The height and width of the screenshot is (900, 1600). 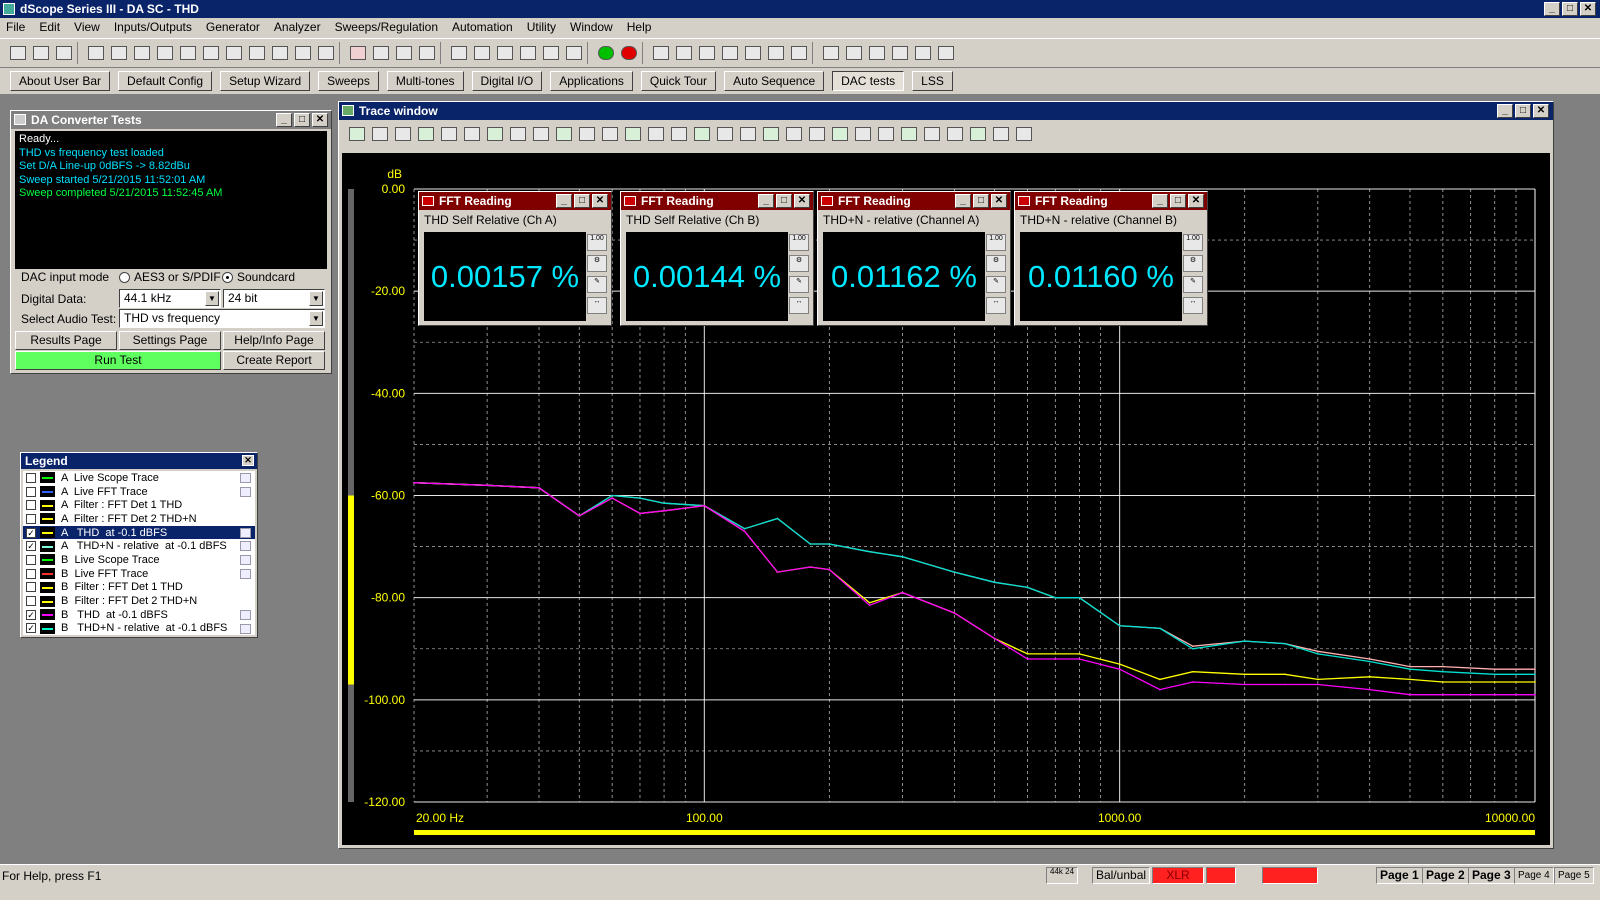 What do you see at coordinates (1193, 305) in the screenshot?
I see `expand-icon: ↔` at bounding box center [1193, 305].